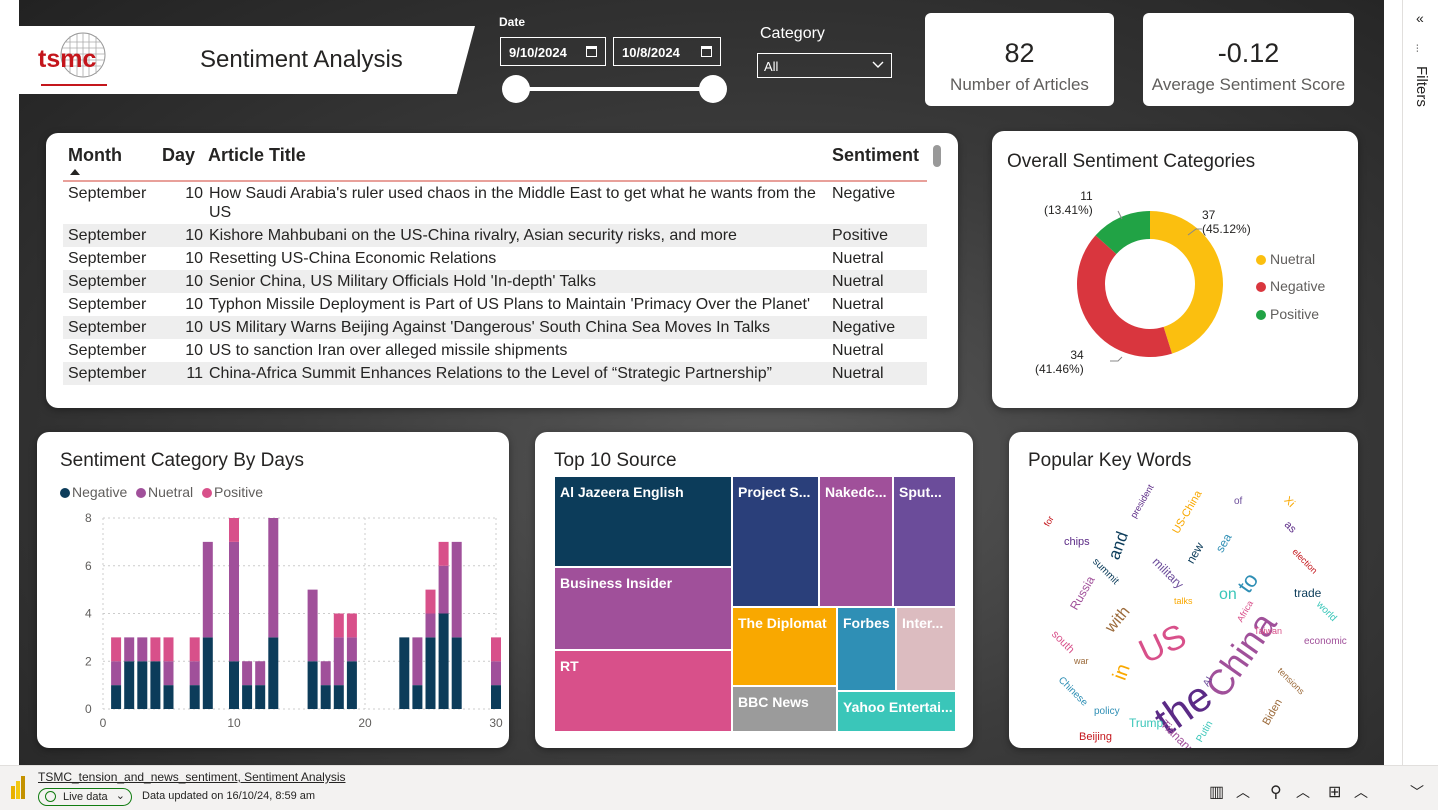  What do you see at coordinates (824, 65) in the screenshot?
I see `category-dropdown: All` at bounding box center [824, 65].